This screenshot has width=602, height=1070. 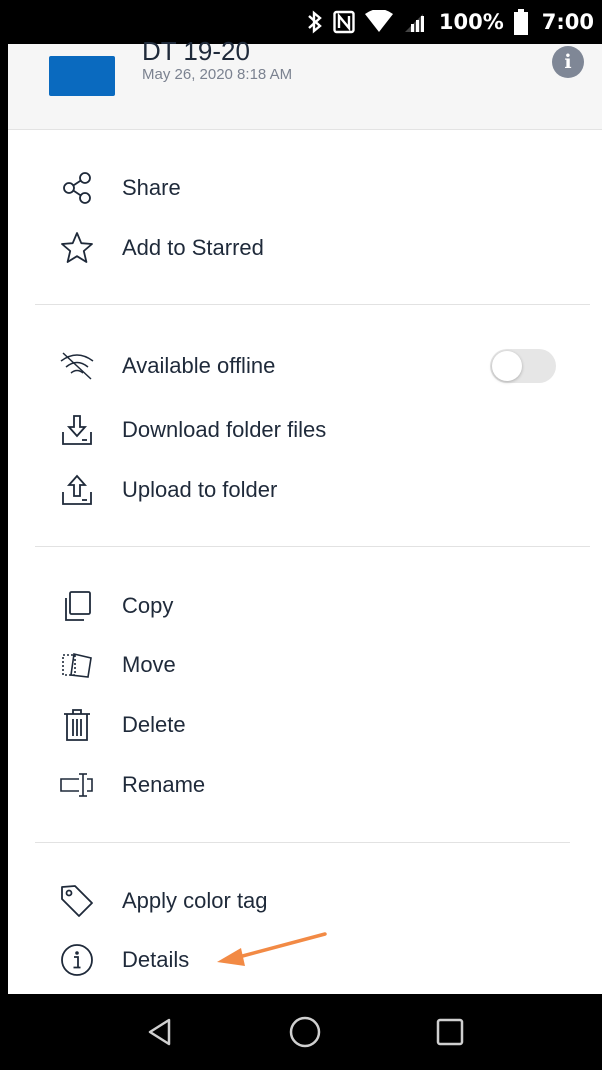 I want to click on menu-item-download-folder-files: Download folder files, so click(x=305, y=430).